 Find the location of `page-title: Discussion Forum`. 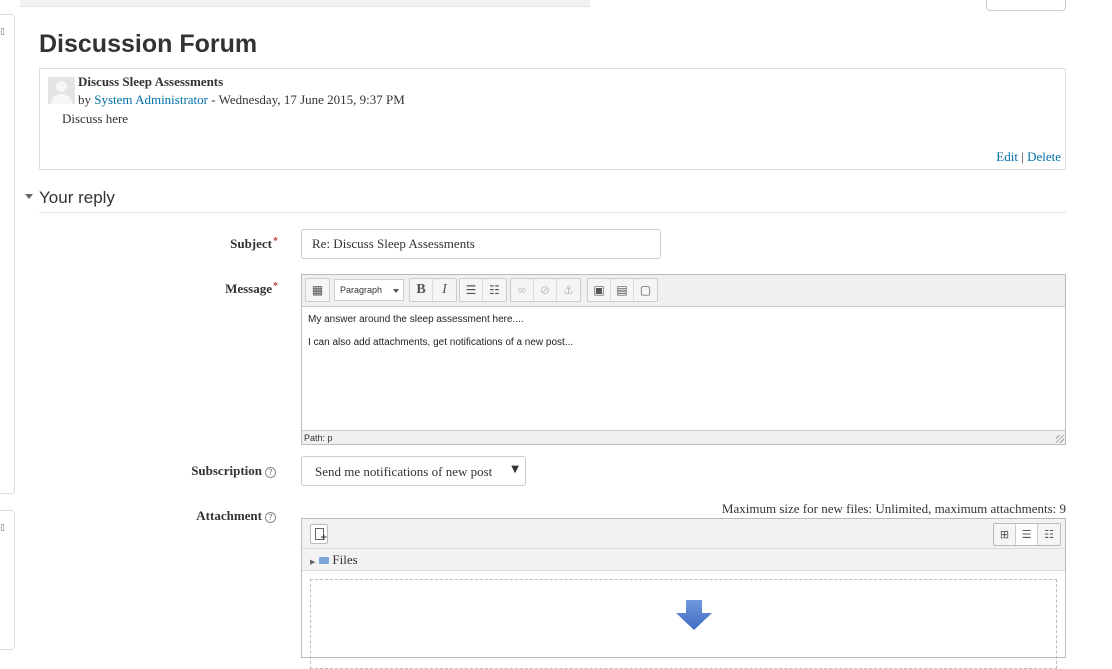

page-title: Discussion Forum is located at coordinates (148, 44).